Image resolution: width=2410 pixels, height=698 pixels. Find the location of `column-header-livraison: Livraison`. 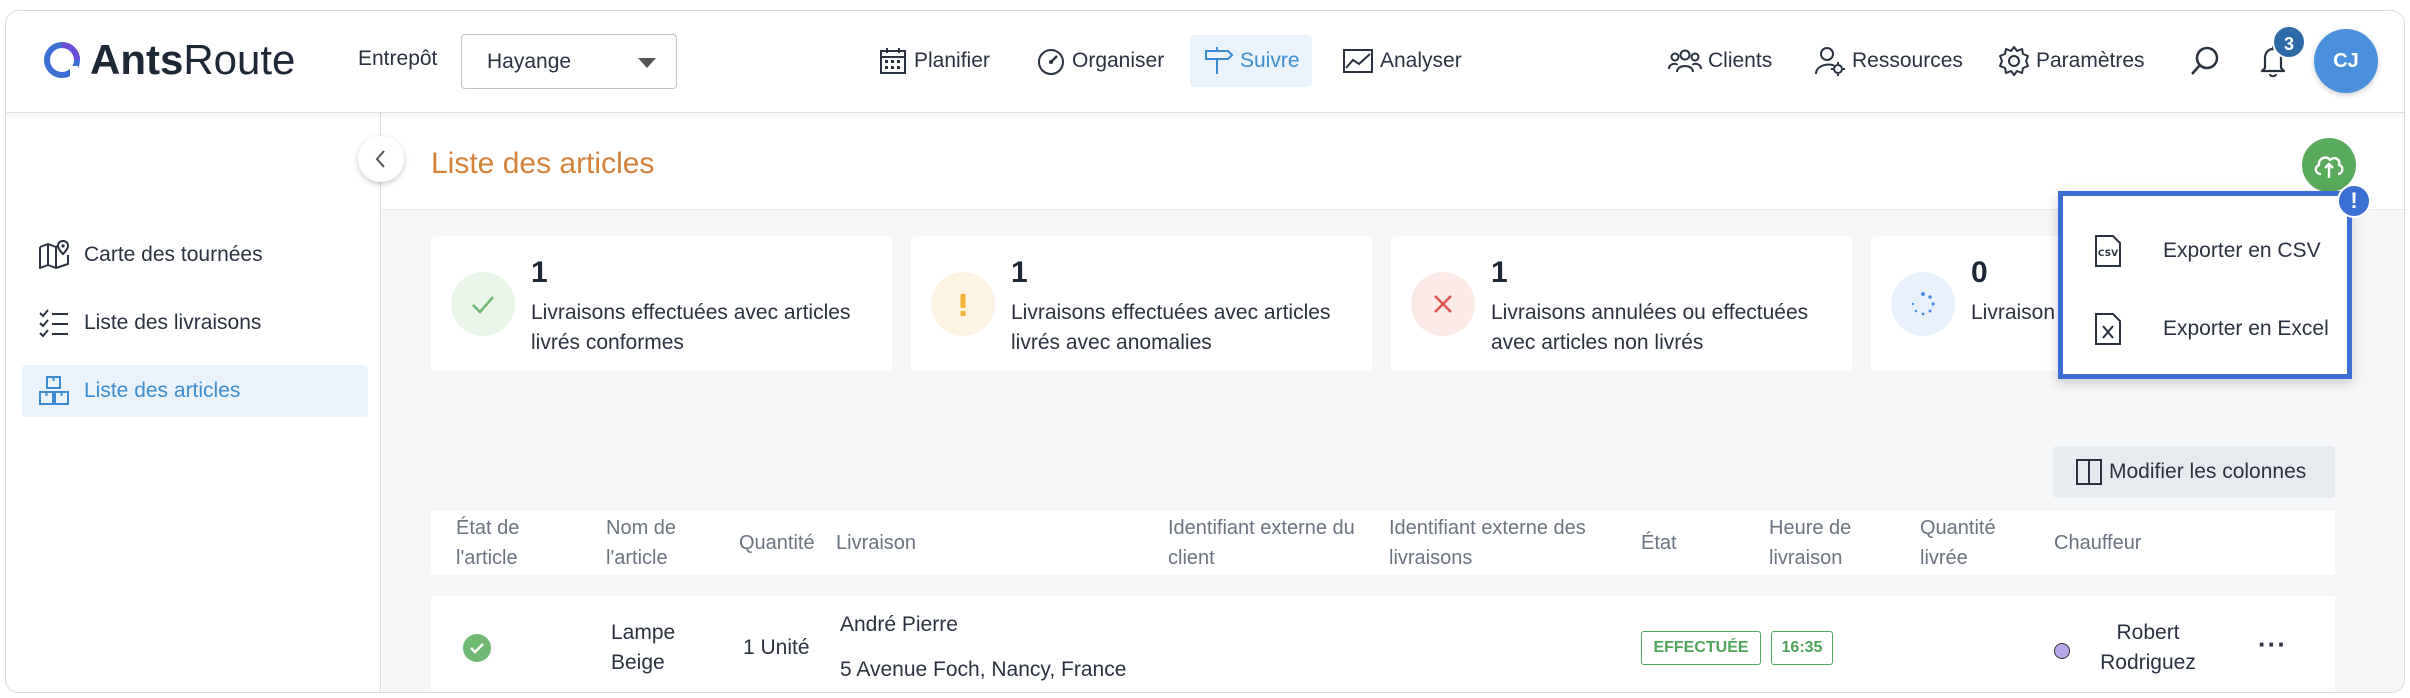

column-header-livraison: Livraison is located at coordinates (876, 543).